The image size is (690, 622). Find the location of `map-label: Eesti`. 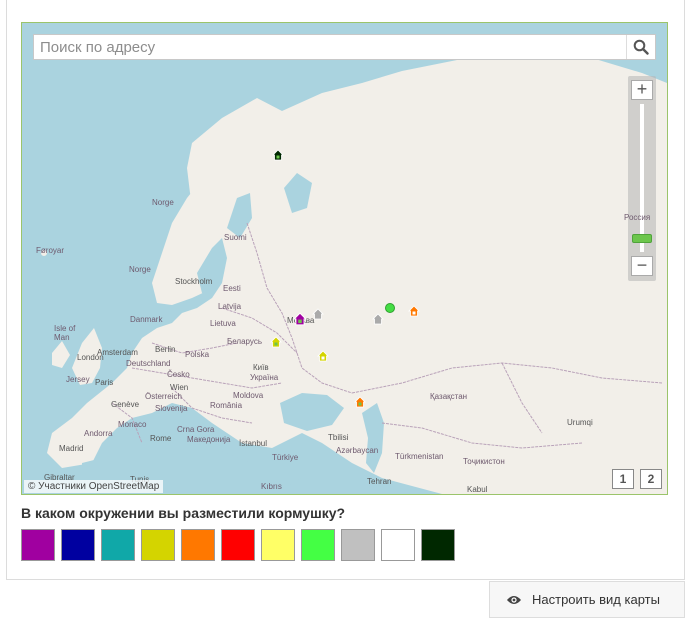

map-label: Eesti is located at coordinates (232, 288).